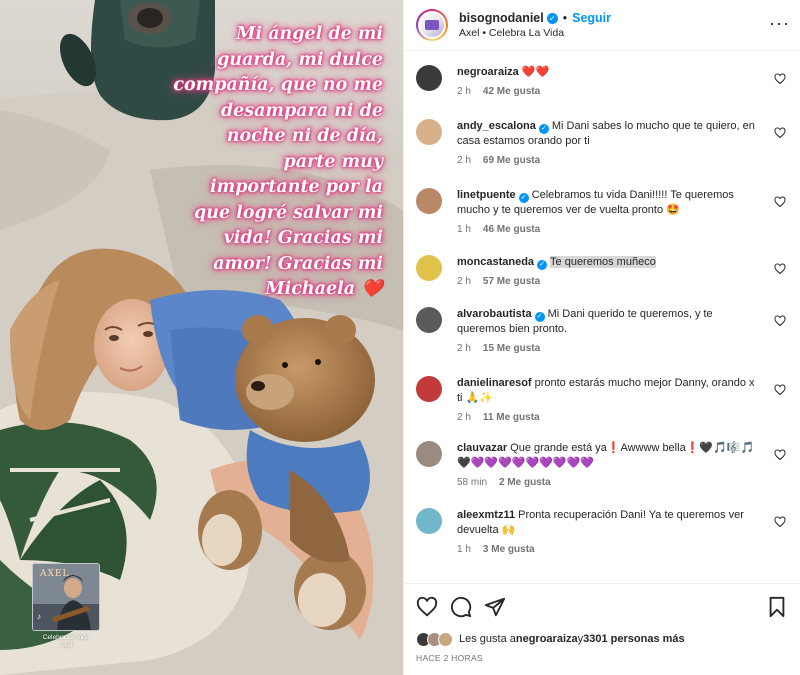 The image size is (800, 675). What do you see at coordinates (372, 289) in the screenshot?
I see `red-heart-emoji: ❤️` at bounding box center [372, 289].